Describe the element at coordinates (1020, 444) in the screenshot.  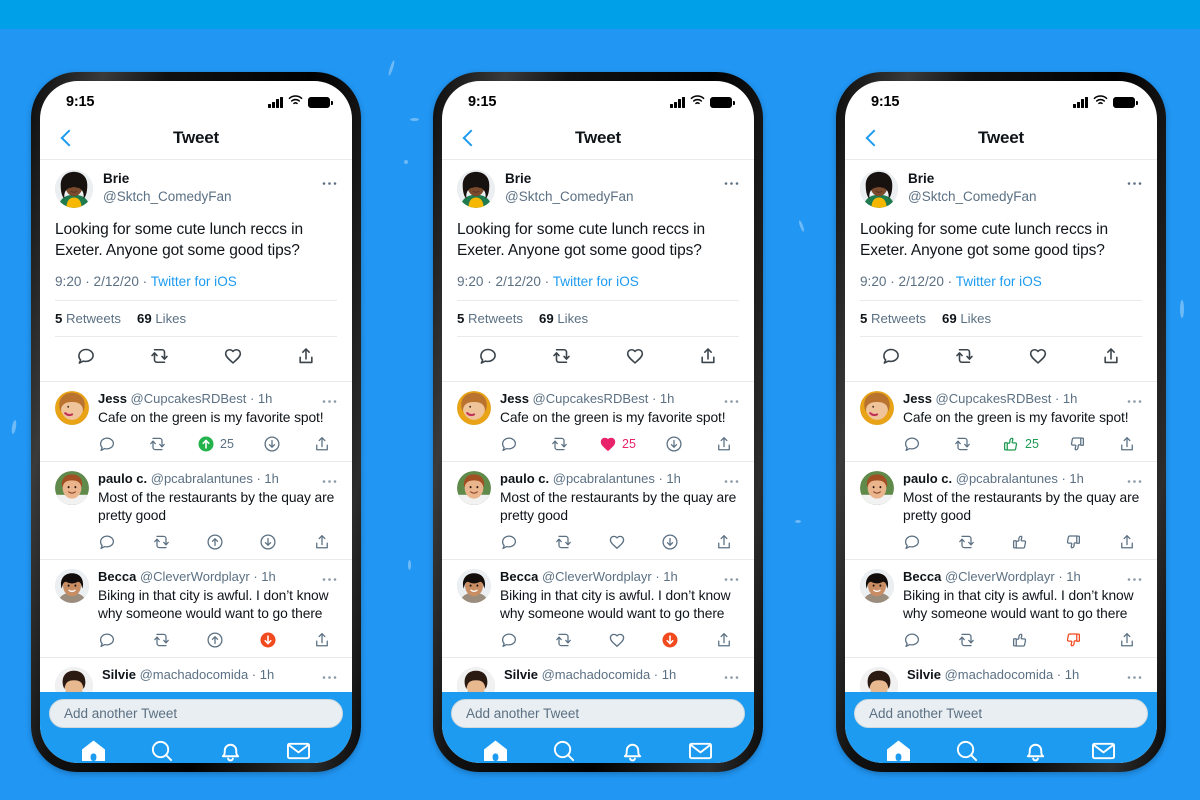
I see `reply-thumbs-up-icon: 25` at that location.